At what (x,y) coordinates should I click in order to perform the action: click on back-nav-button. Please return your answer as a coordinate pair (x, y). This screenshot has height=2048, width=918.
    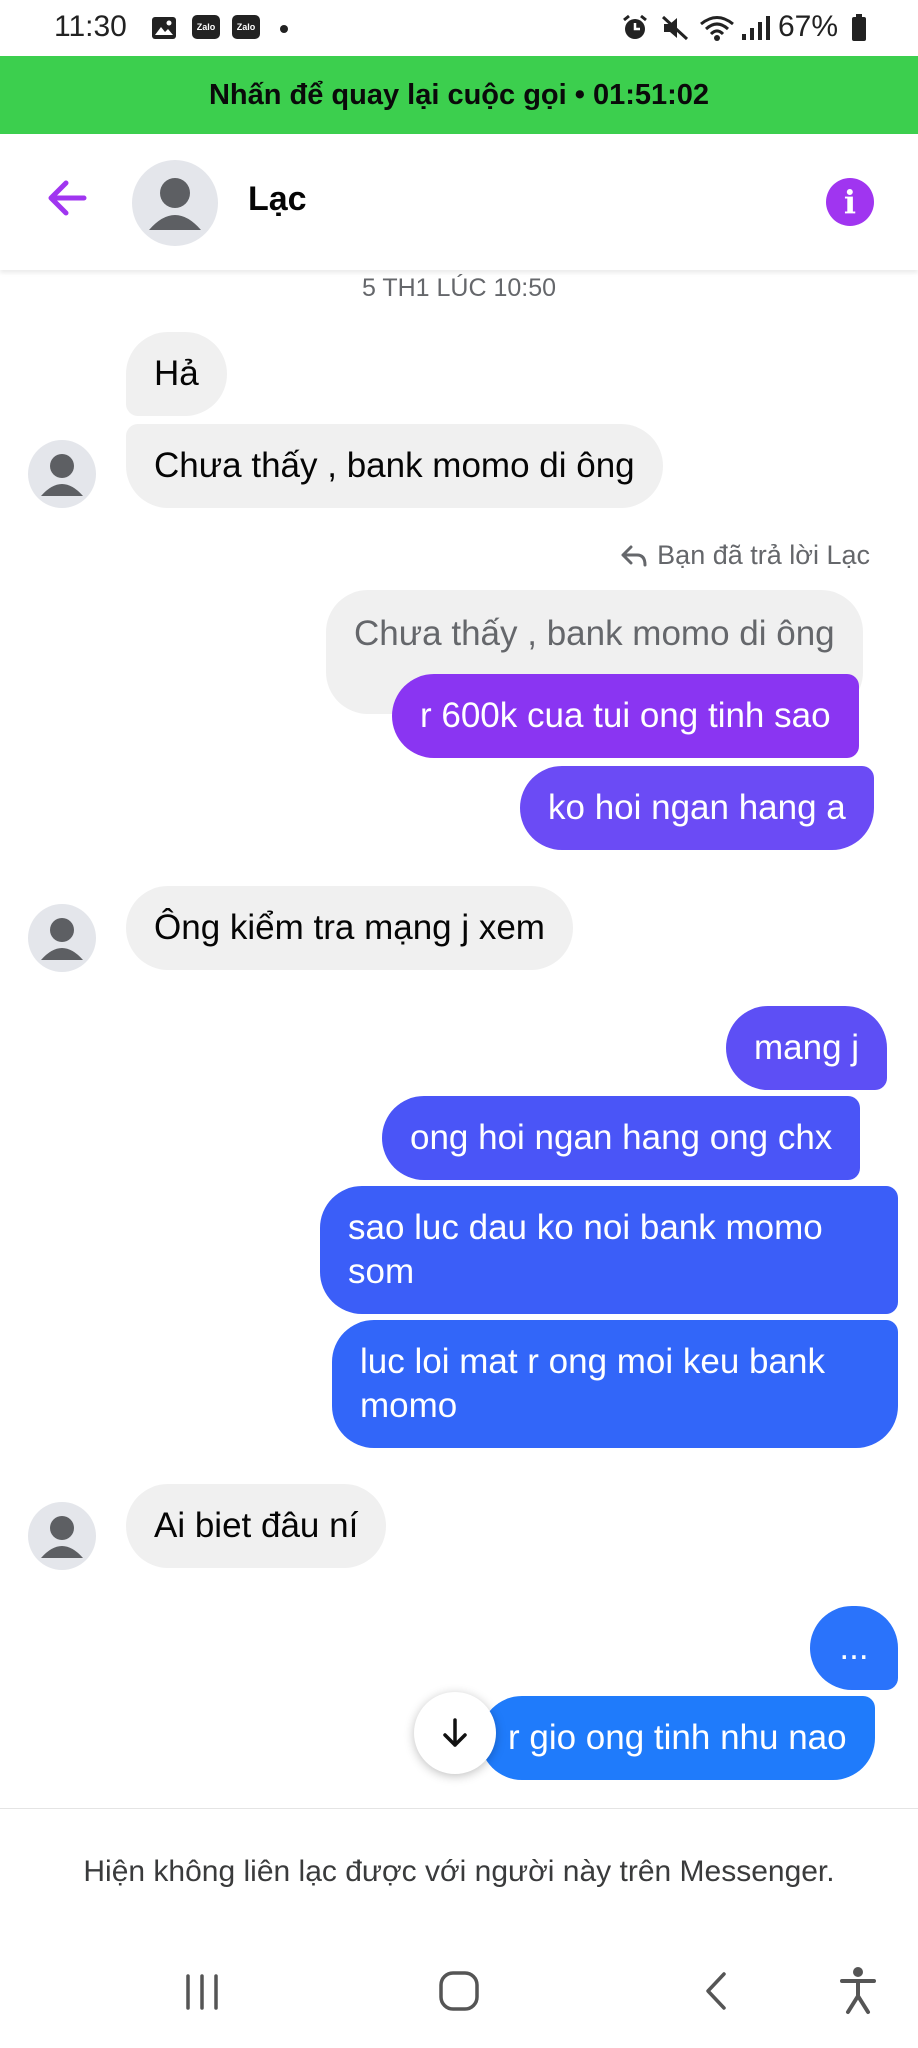
    Looking at the image, I should click on (716, 1991).